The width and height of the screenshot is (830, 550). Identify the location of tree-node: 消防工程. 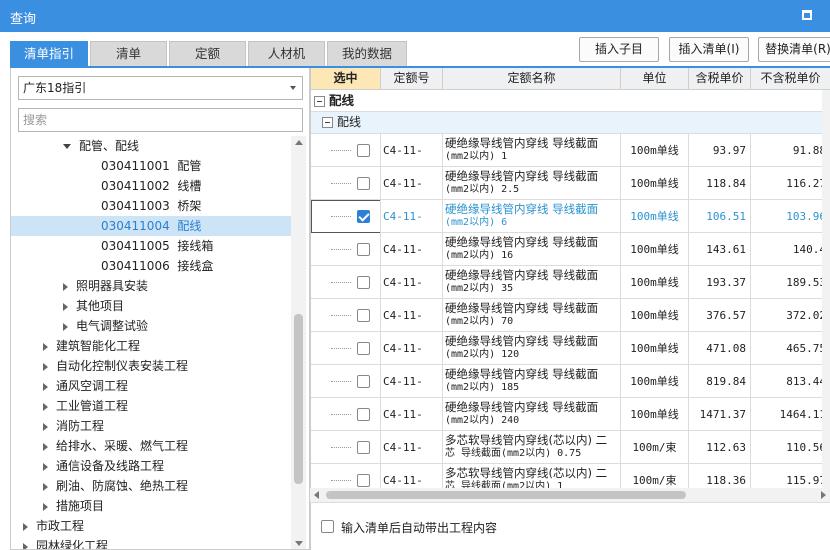
(151, 426).